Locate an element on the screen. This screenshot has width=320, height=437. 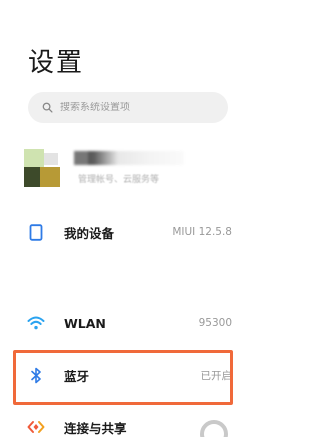
row-label: 连接与共享 is located at coordinates (95, 428).